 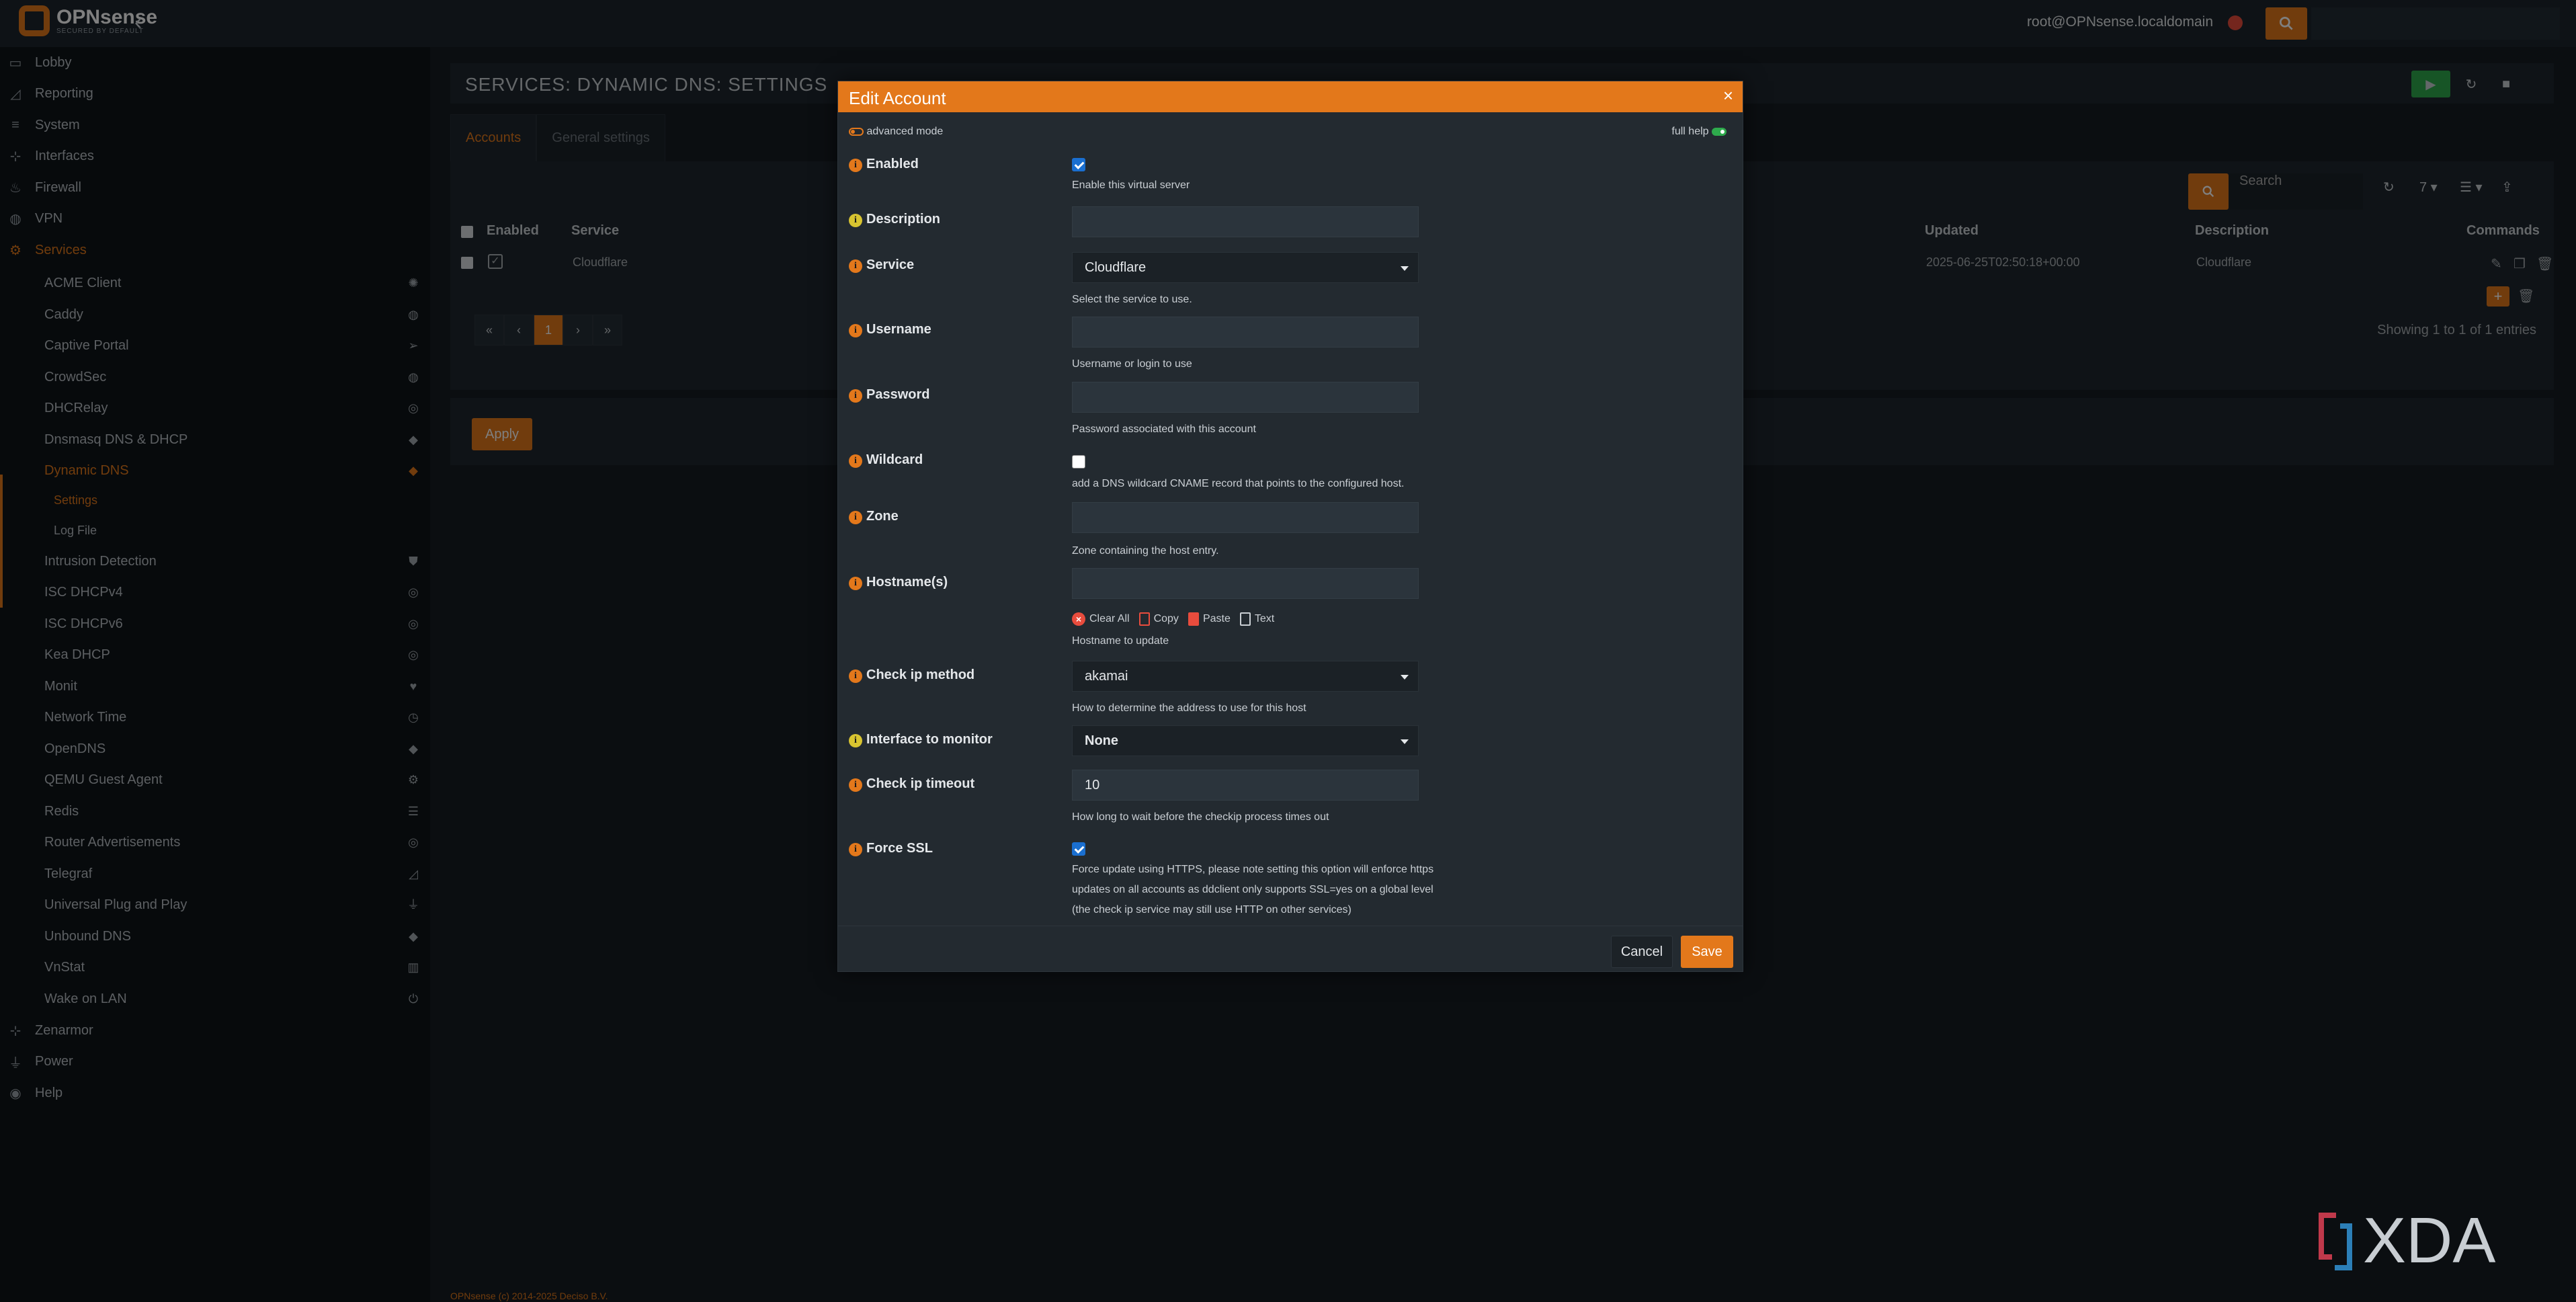 What do you see at coordinates (1078, 164) in the screenshot?
I see `enabled-checkbox` at bounding box center [1078, 164].